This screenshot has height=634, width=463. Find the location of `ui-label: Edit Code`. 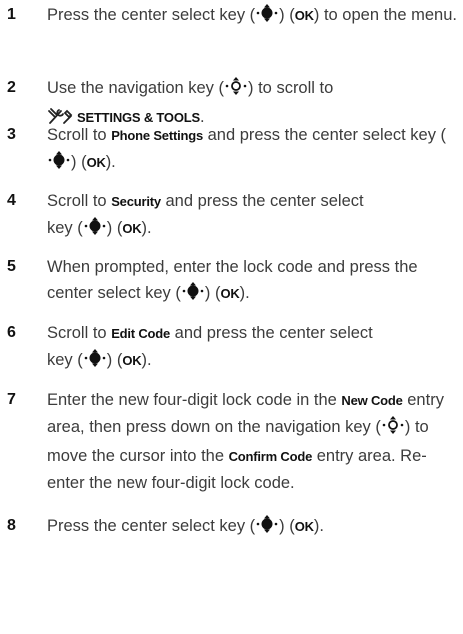

ui-label: Edit Code is located at coordinates (141, 333).